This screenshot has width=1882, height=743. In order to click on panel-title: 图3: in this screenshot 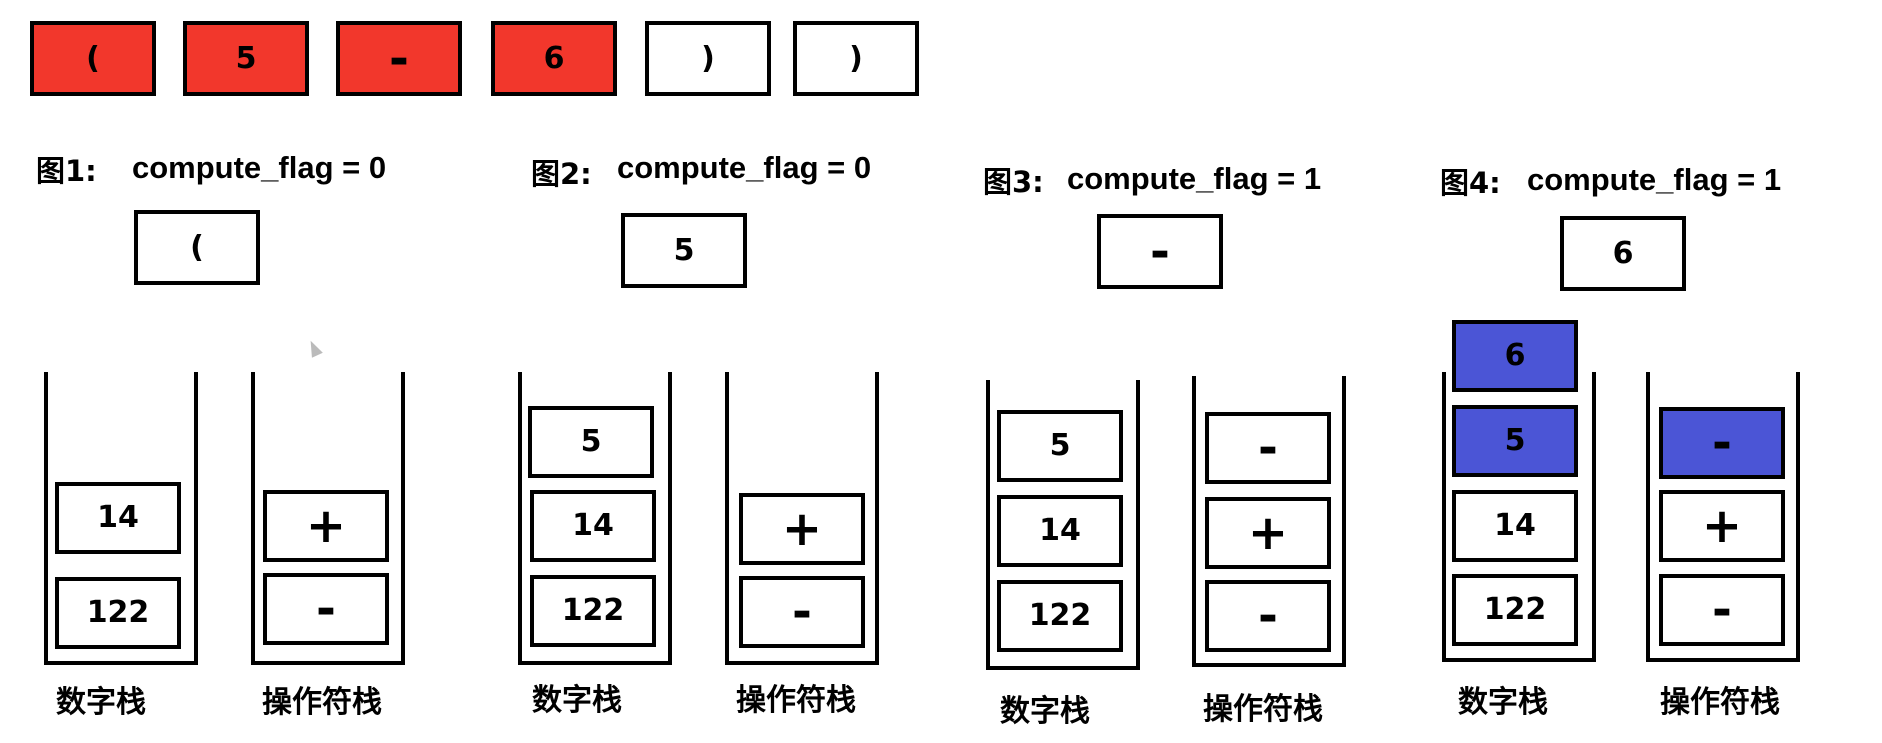, I will do `click(1013, 181)`.